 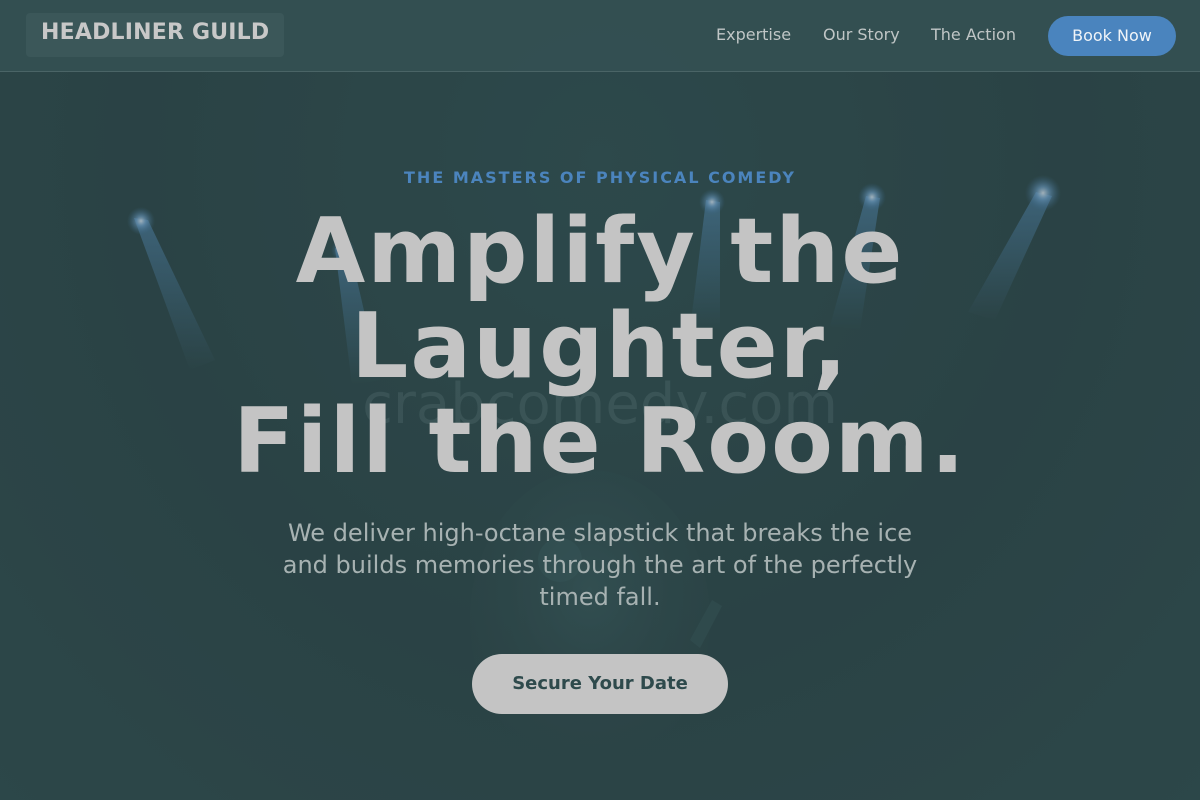 I want to click on secure-your-date-button: Secure Your Date, so click(x=600, y=684).